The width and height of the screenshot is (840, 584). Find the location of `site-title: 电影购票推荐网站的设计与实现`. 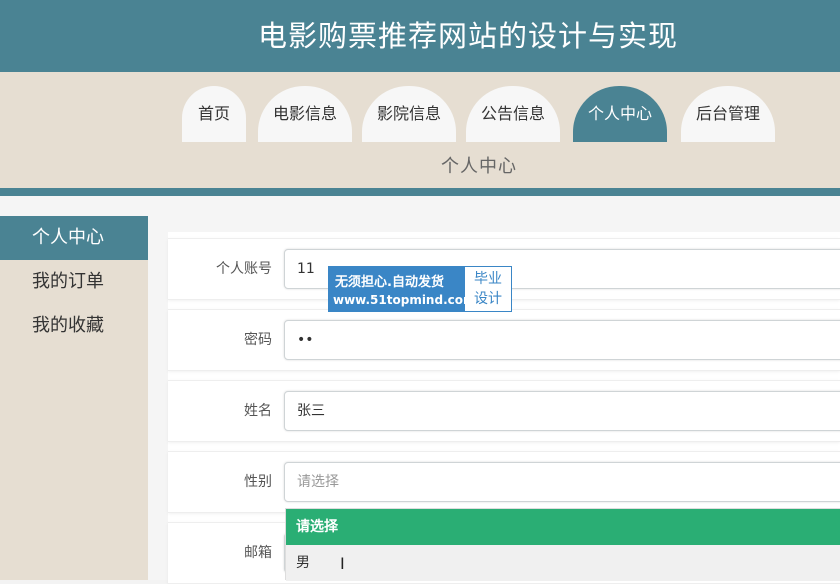

site-title: 电影购票推荐网站的设计与实现 is located at coordinates (467, 36).